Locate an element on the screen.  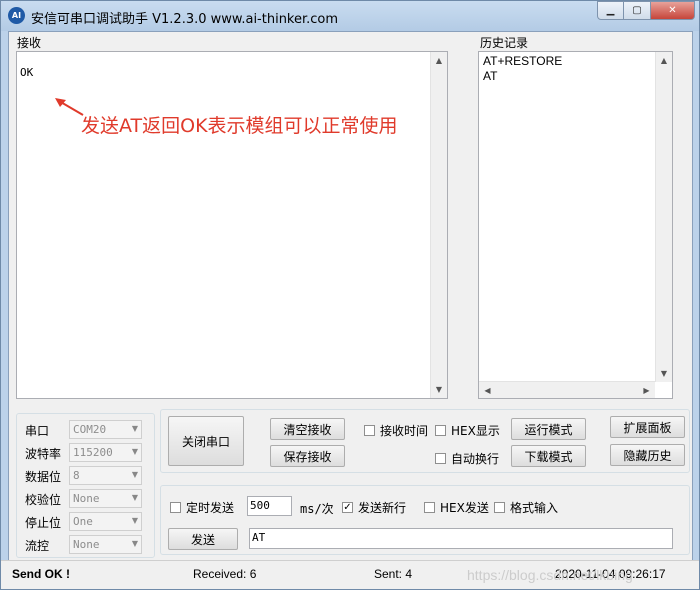
maximize-button: ▢ is located at coordinates (637, 10).